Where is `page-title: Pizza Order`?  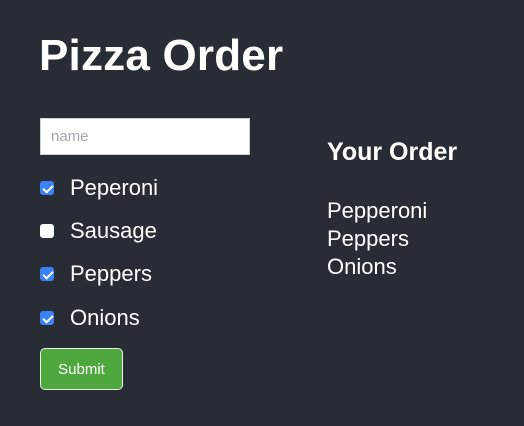
page-title: Pizza Order is located at coordinates (161, 55).